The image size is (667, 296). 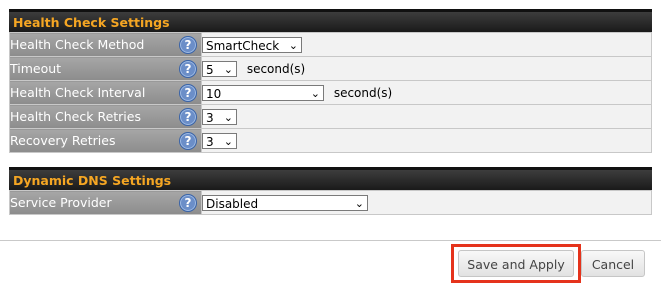 I want to click on service-provider-select: Disabled ⌄, so click(x=285, y=202).